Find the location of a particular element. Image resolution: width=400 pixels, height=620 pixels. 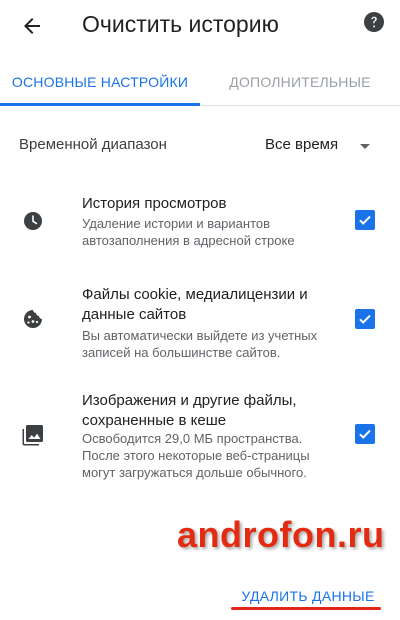

time-range-label: Временной диапазон is located at coordinates (93, 144).